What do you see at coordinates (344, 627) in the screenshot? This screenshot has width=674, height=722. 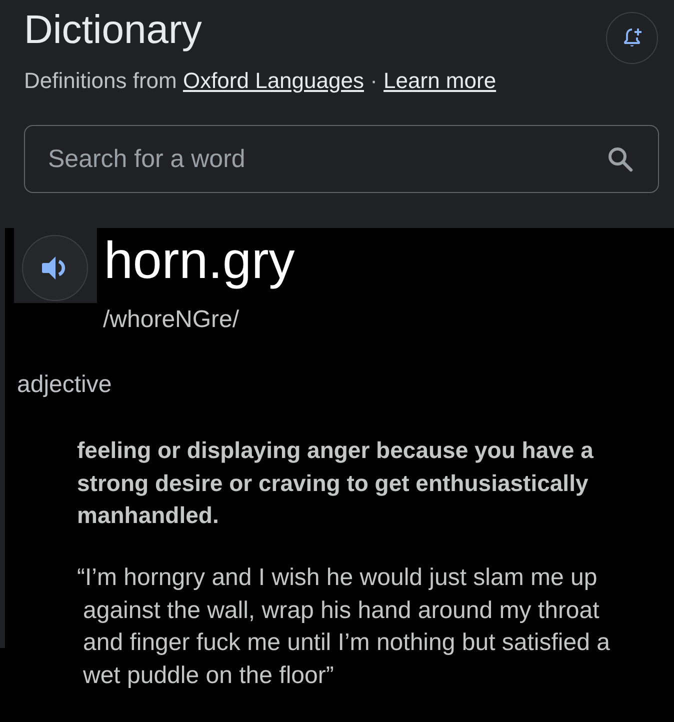 I see `example-sentence: “I’m horngry and I wish he would just slam me up against the wall, wrap his hand around my throat and finger fuck me until I’m nothing but satisfied a wet puddle on the floor”` at bounding box center [344, 627].